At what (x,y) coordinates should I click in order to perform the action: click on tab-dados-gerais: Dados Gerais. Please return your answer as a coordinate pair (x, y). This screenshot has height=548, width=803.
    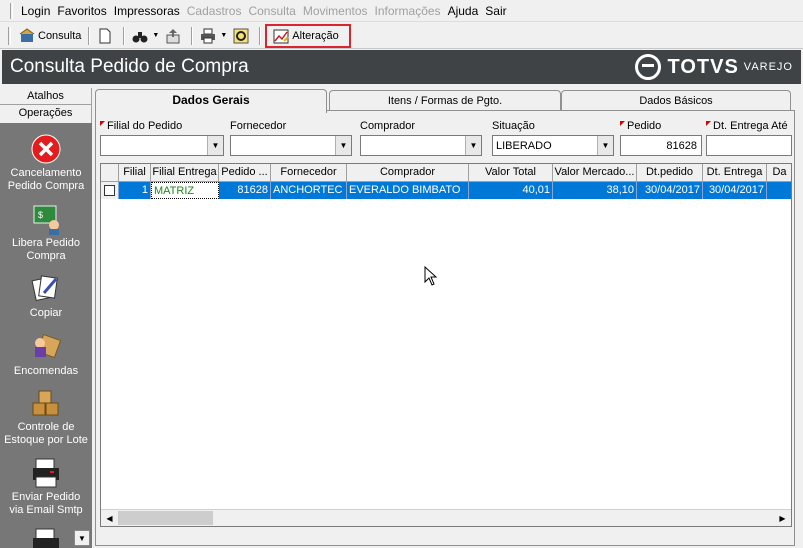
    Looking at the image, I should click on (211, 101).